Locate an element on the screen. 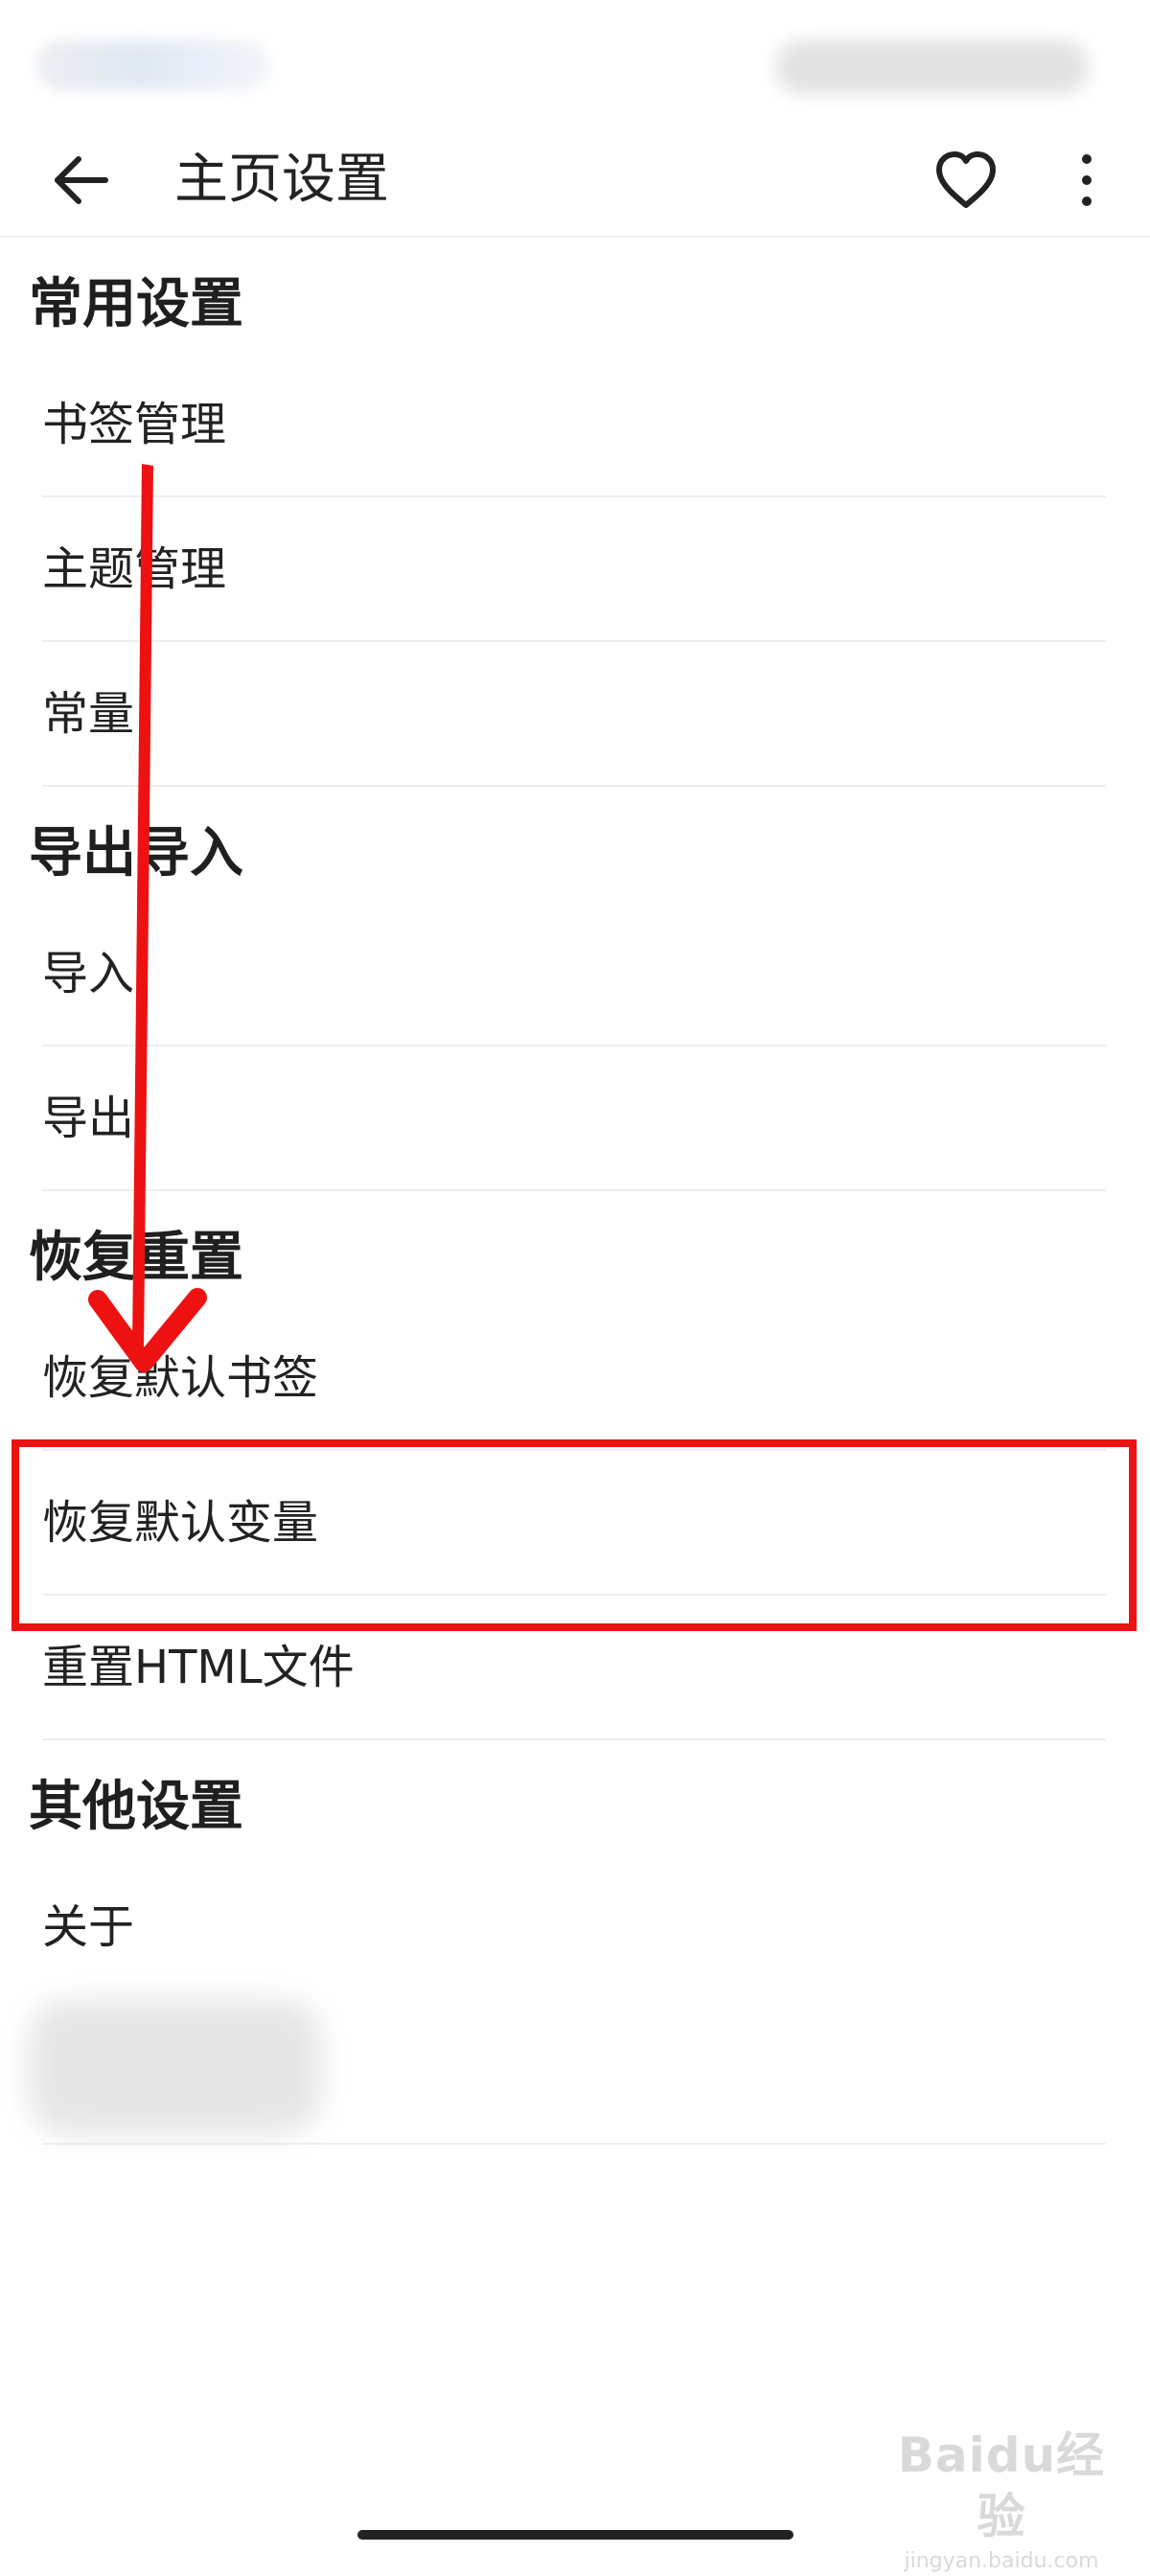 The width and height of the screenshot is (1150, 2576). back-button is located at coordinates (80, 181).